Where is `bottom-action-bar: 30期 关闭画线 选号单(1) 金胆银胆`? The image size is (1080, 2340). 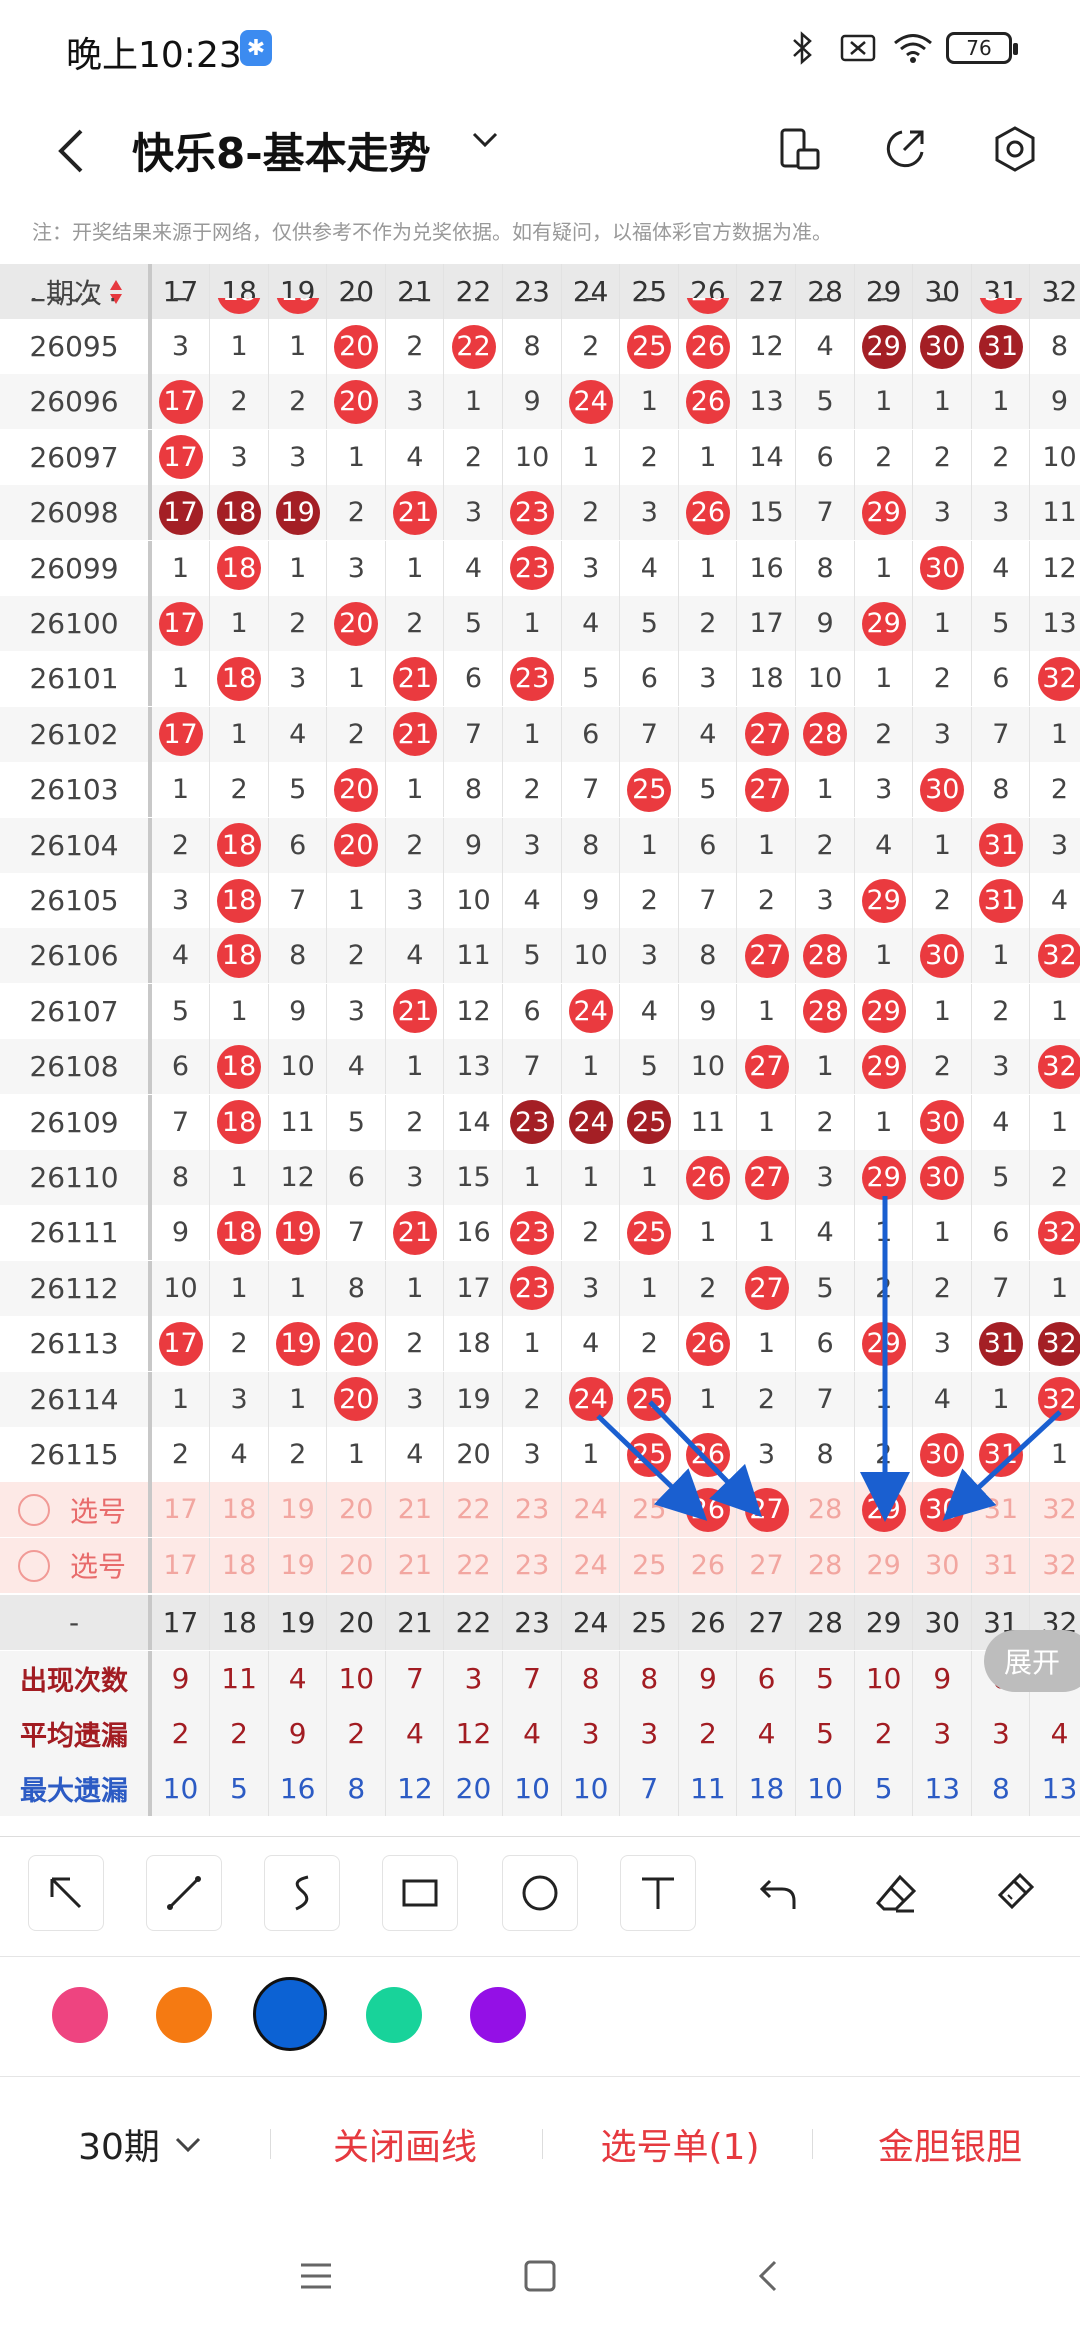 bottom-action-bar: 30期 关闭画线 选号单(1) 金胆银胆 is located at coordinates (540, 2143).